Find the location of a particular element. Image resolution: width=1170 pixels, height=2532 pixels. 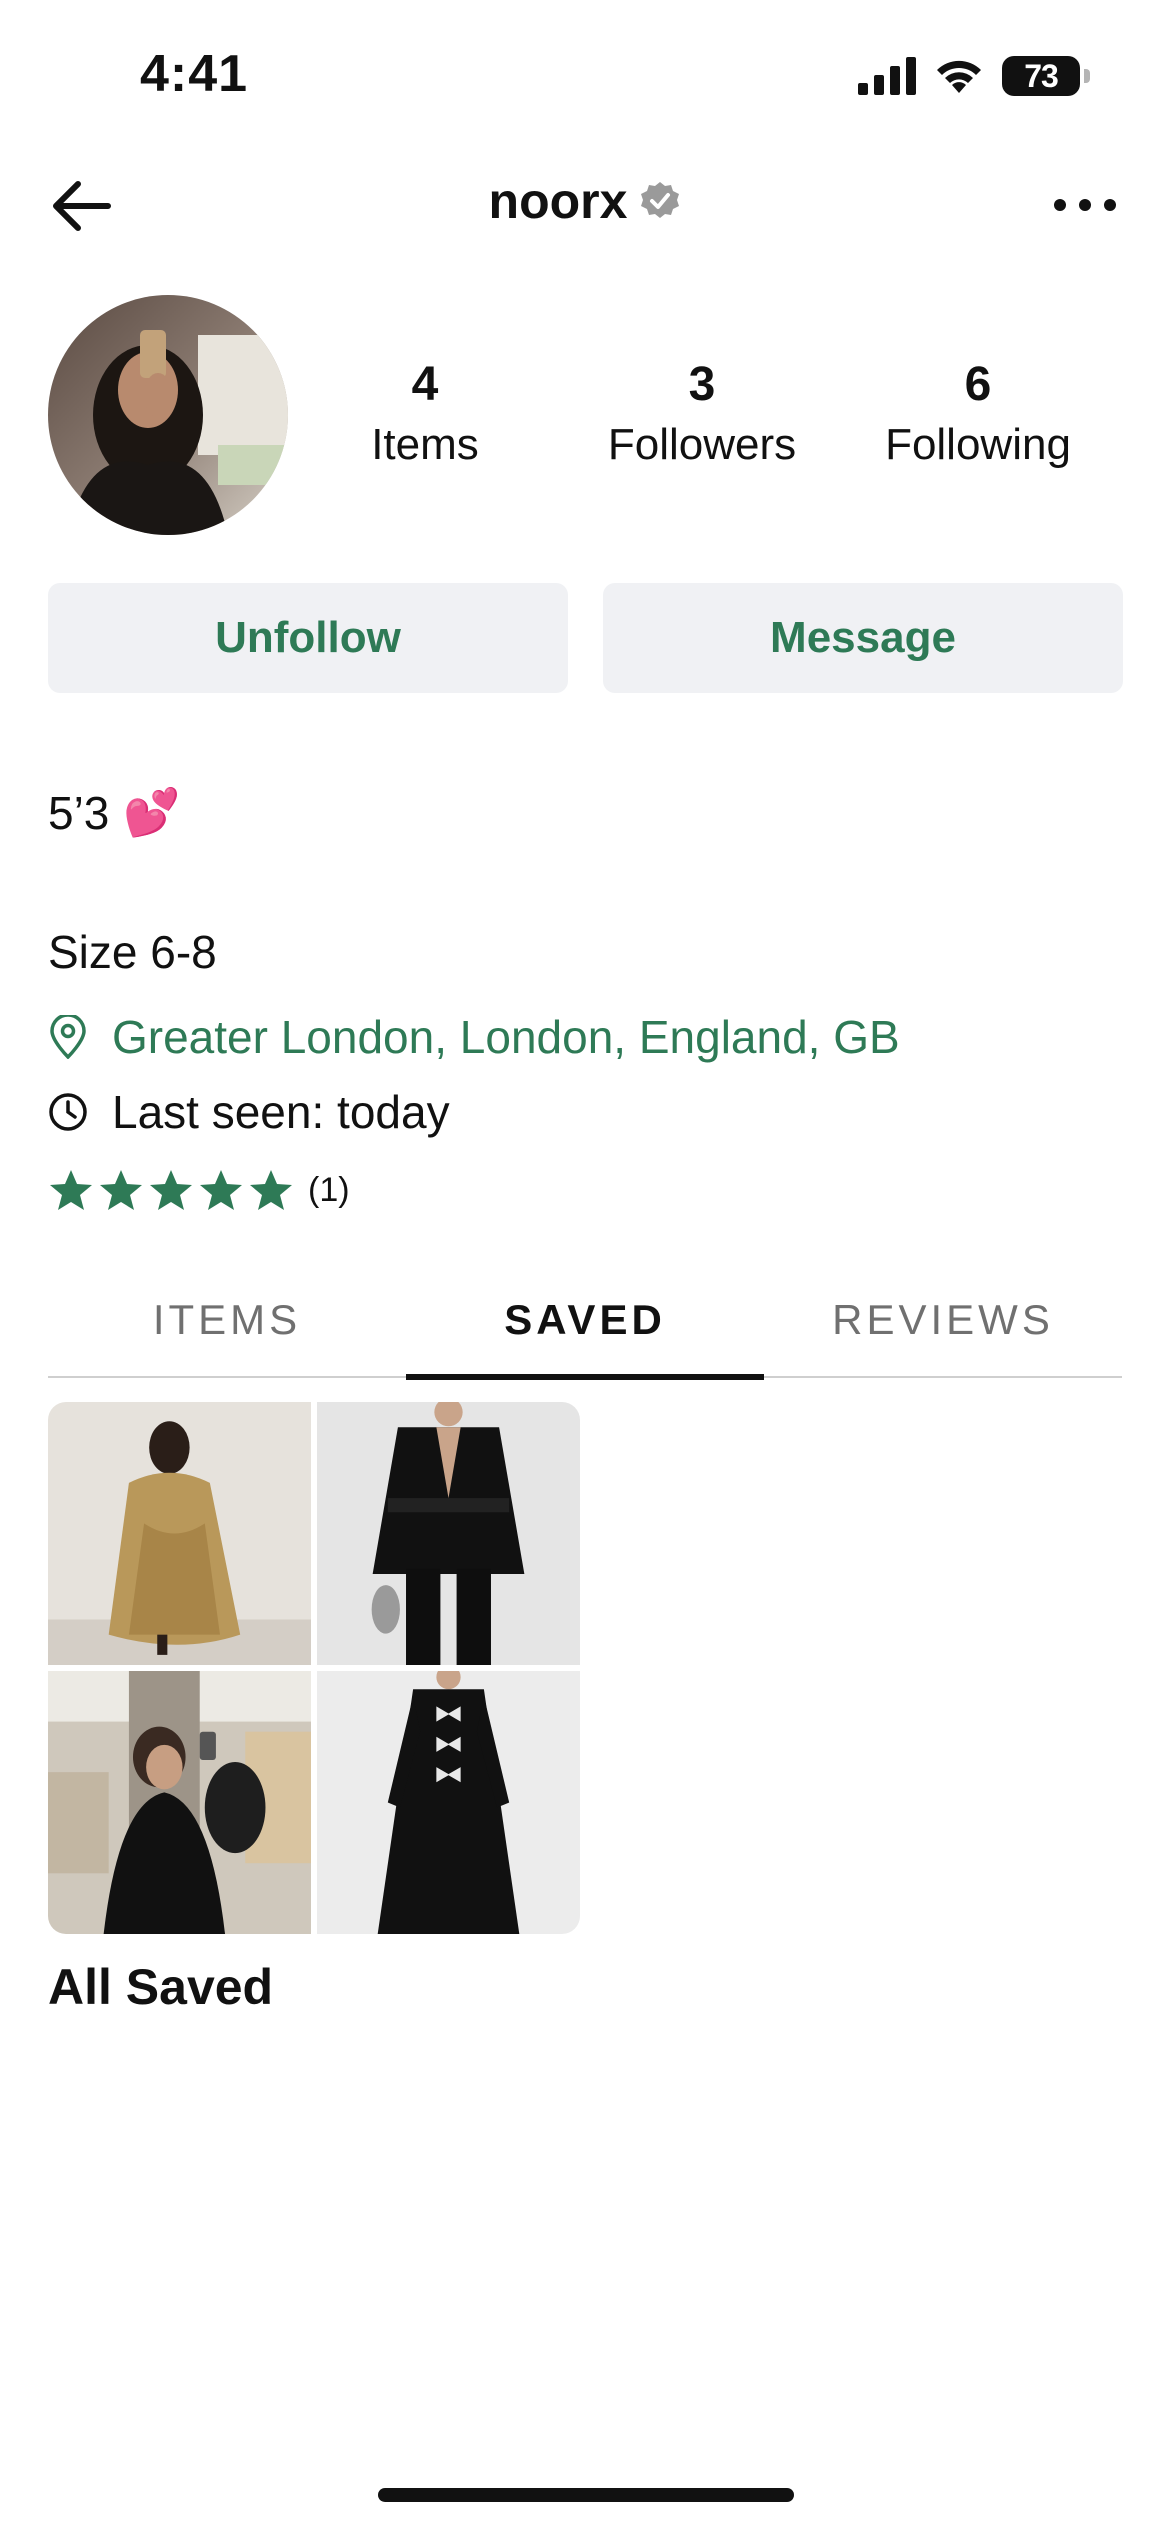

unfollow-button: Unfollow is located at coordinates (308, 638).